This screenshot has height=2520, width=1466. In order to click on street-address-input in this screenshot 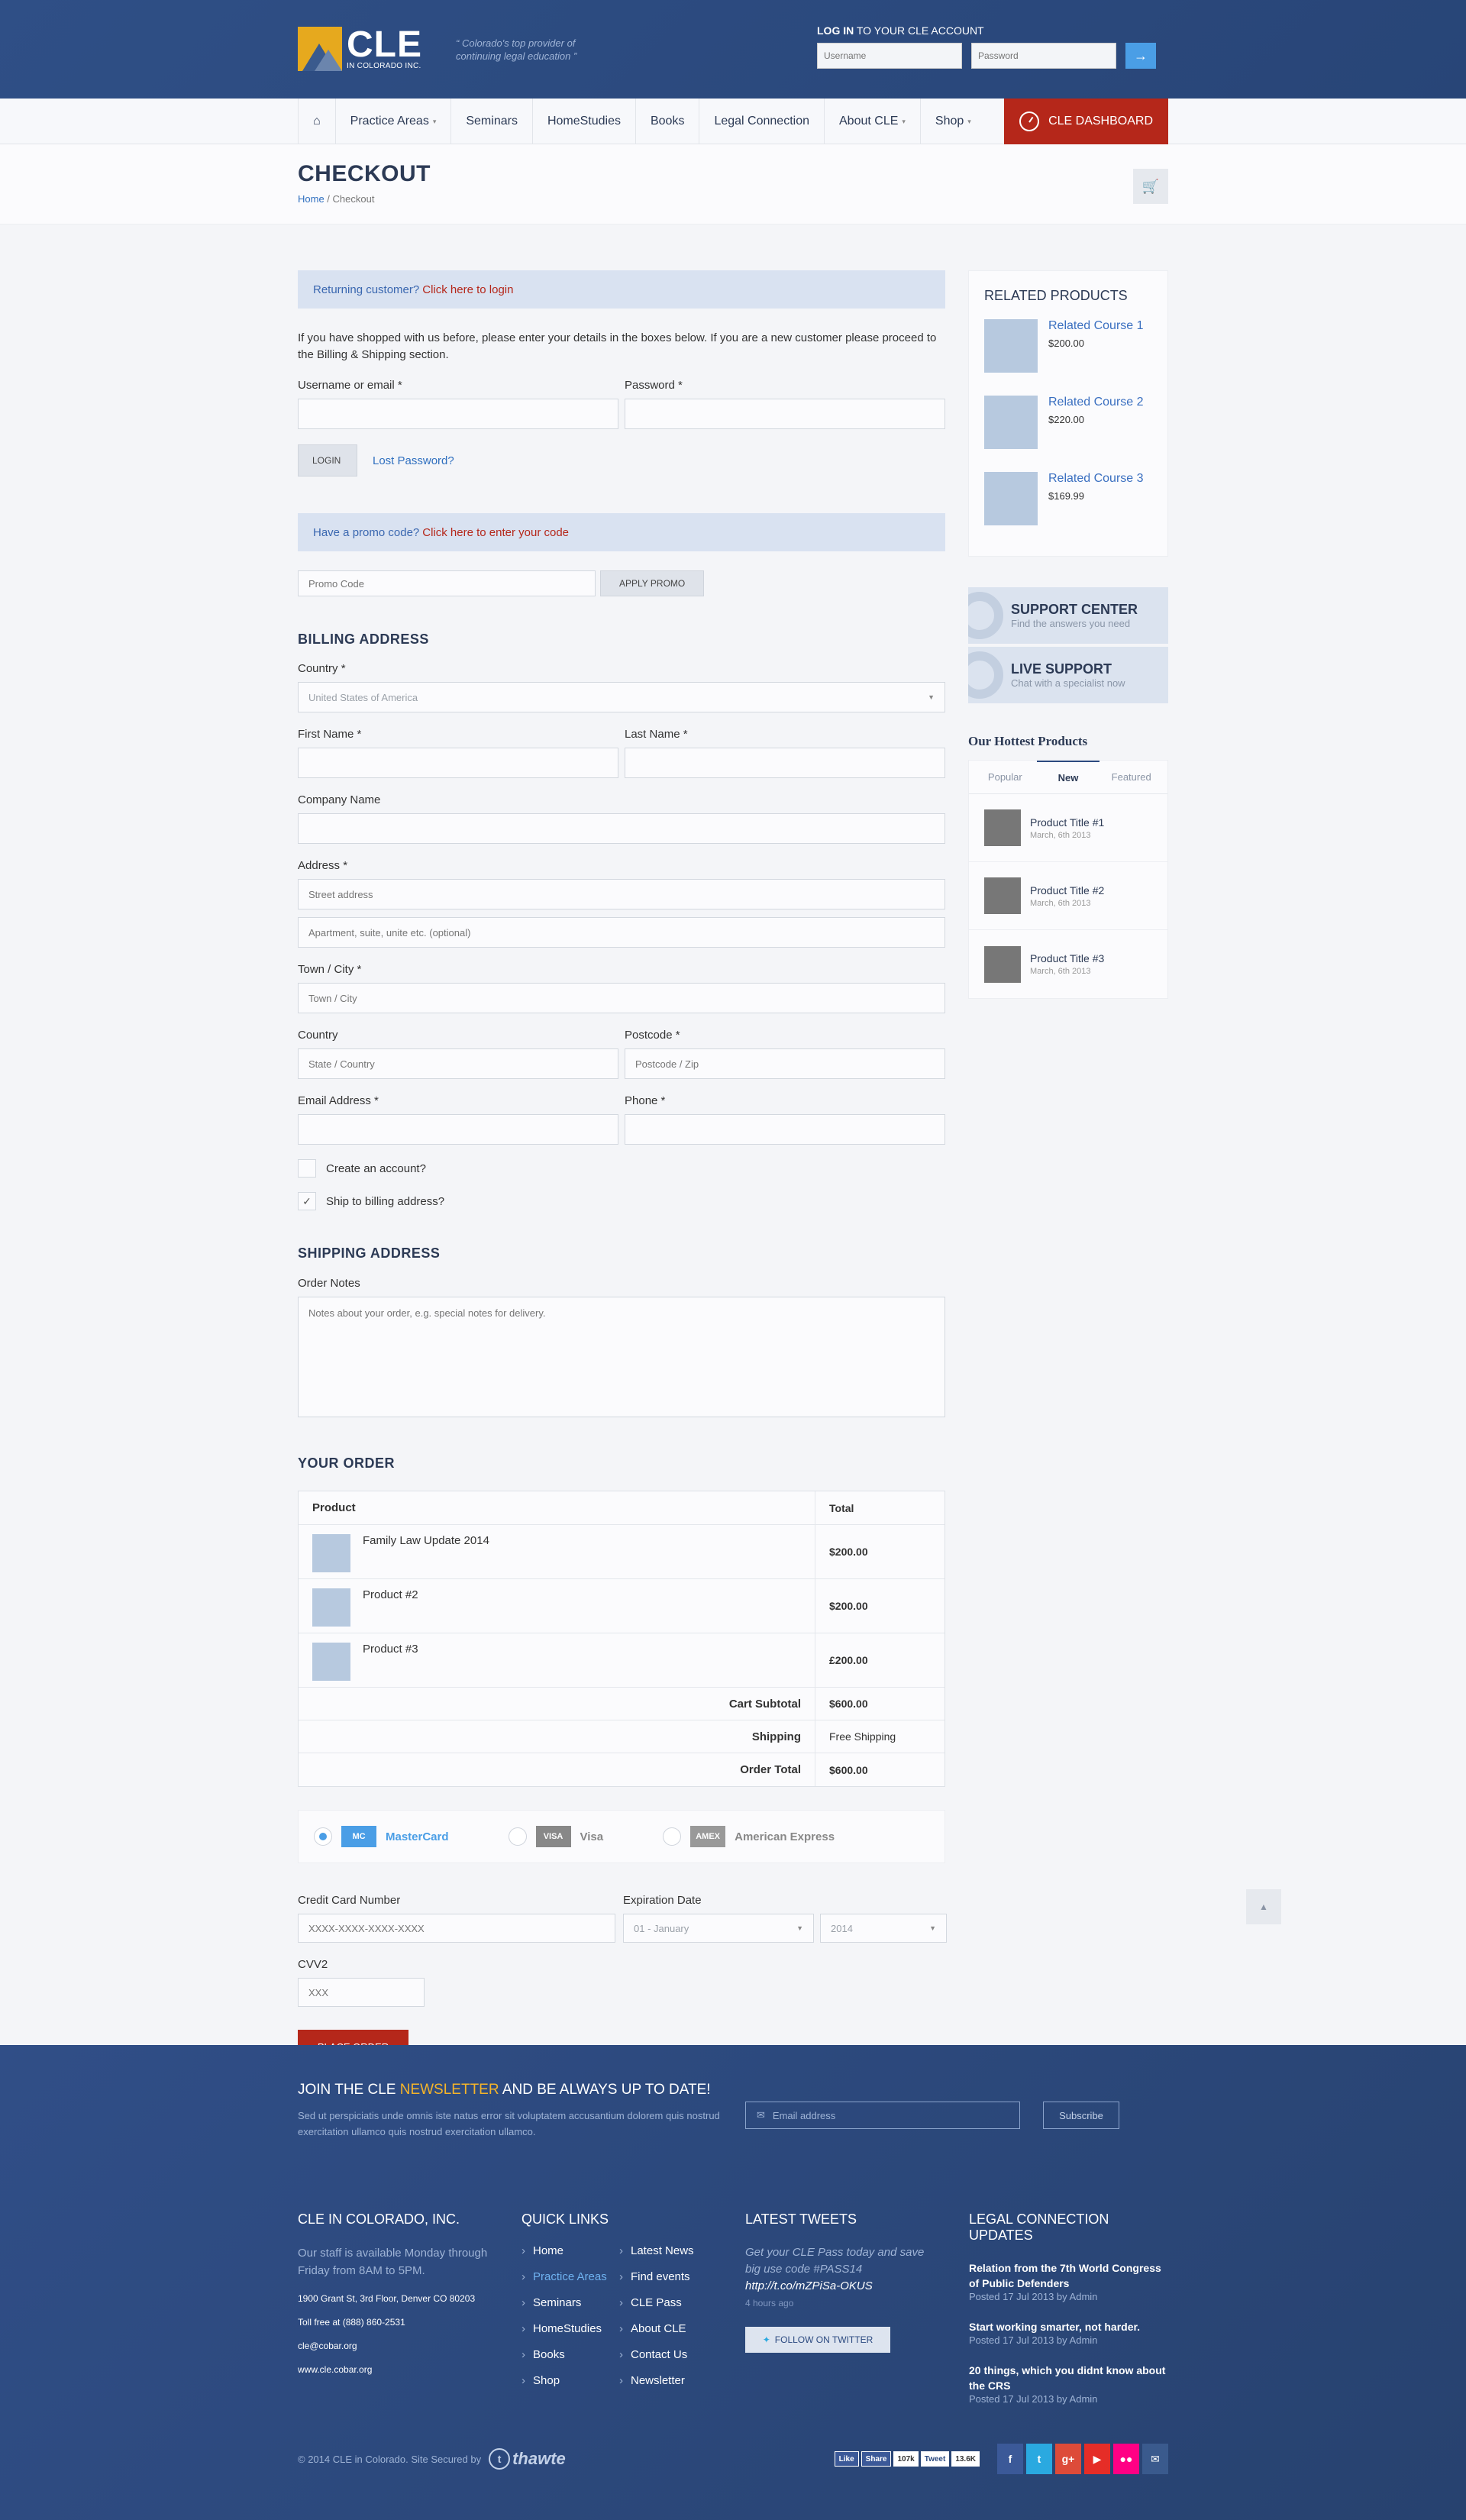, I will do `click(621, 894)`.